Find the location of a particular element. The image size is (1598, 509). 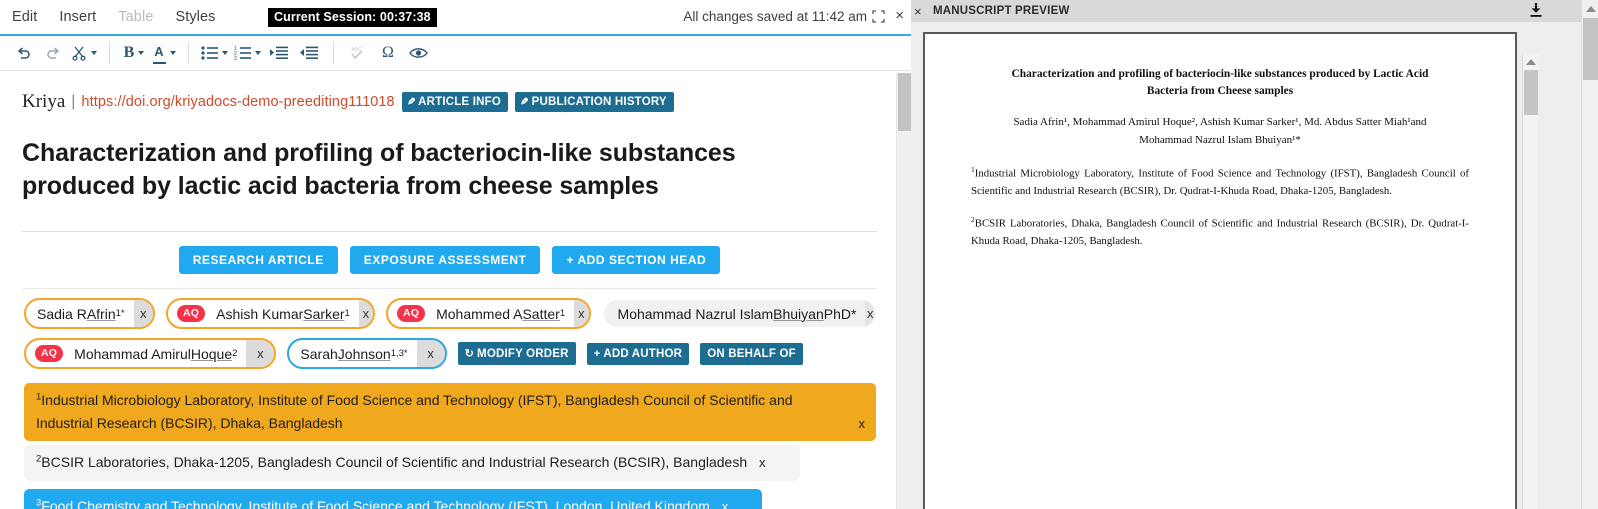

manuscript-authors-line-2: Mohammad Nazrul Islam Bhuiyan¹* is located at coordinates (1220, 140).